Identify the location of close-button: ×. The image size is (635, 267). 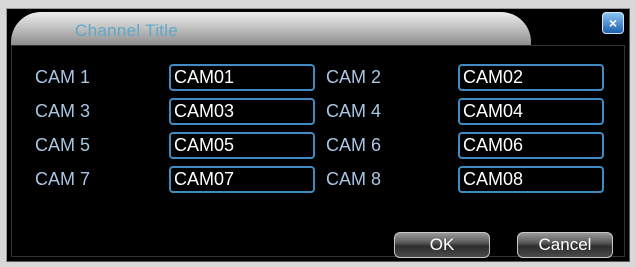
(613, 23).